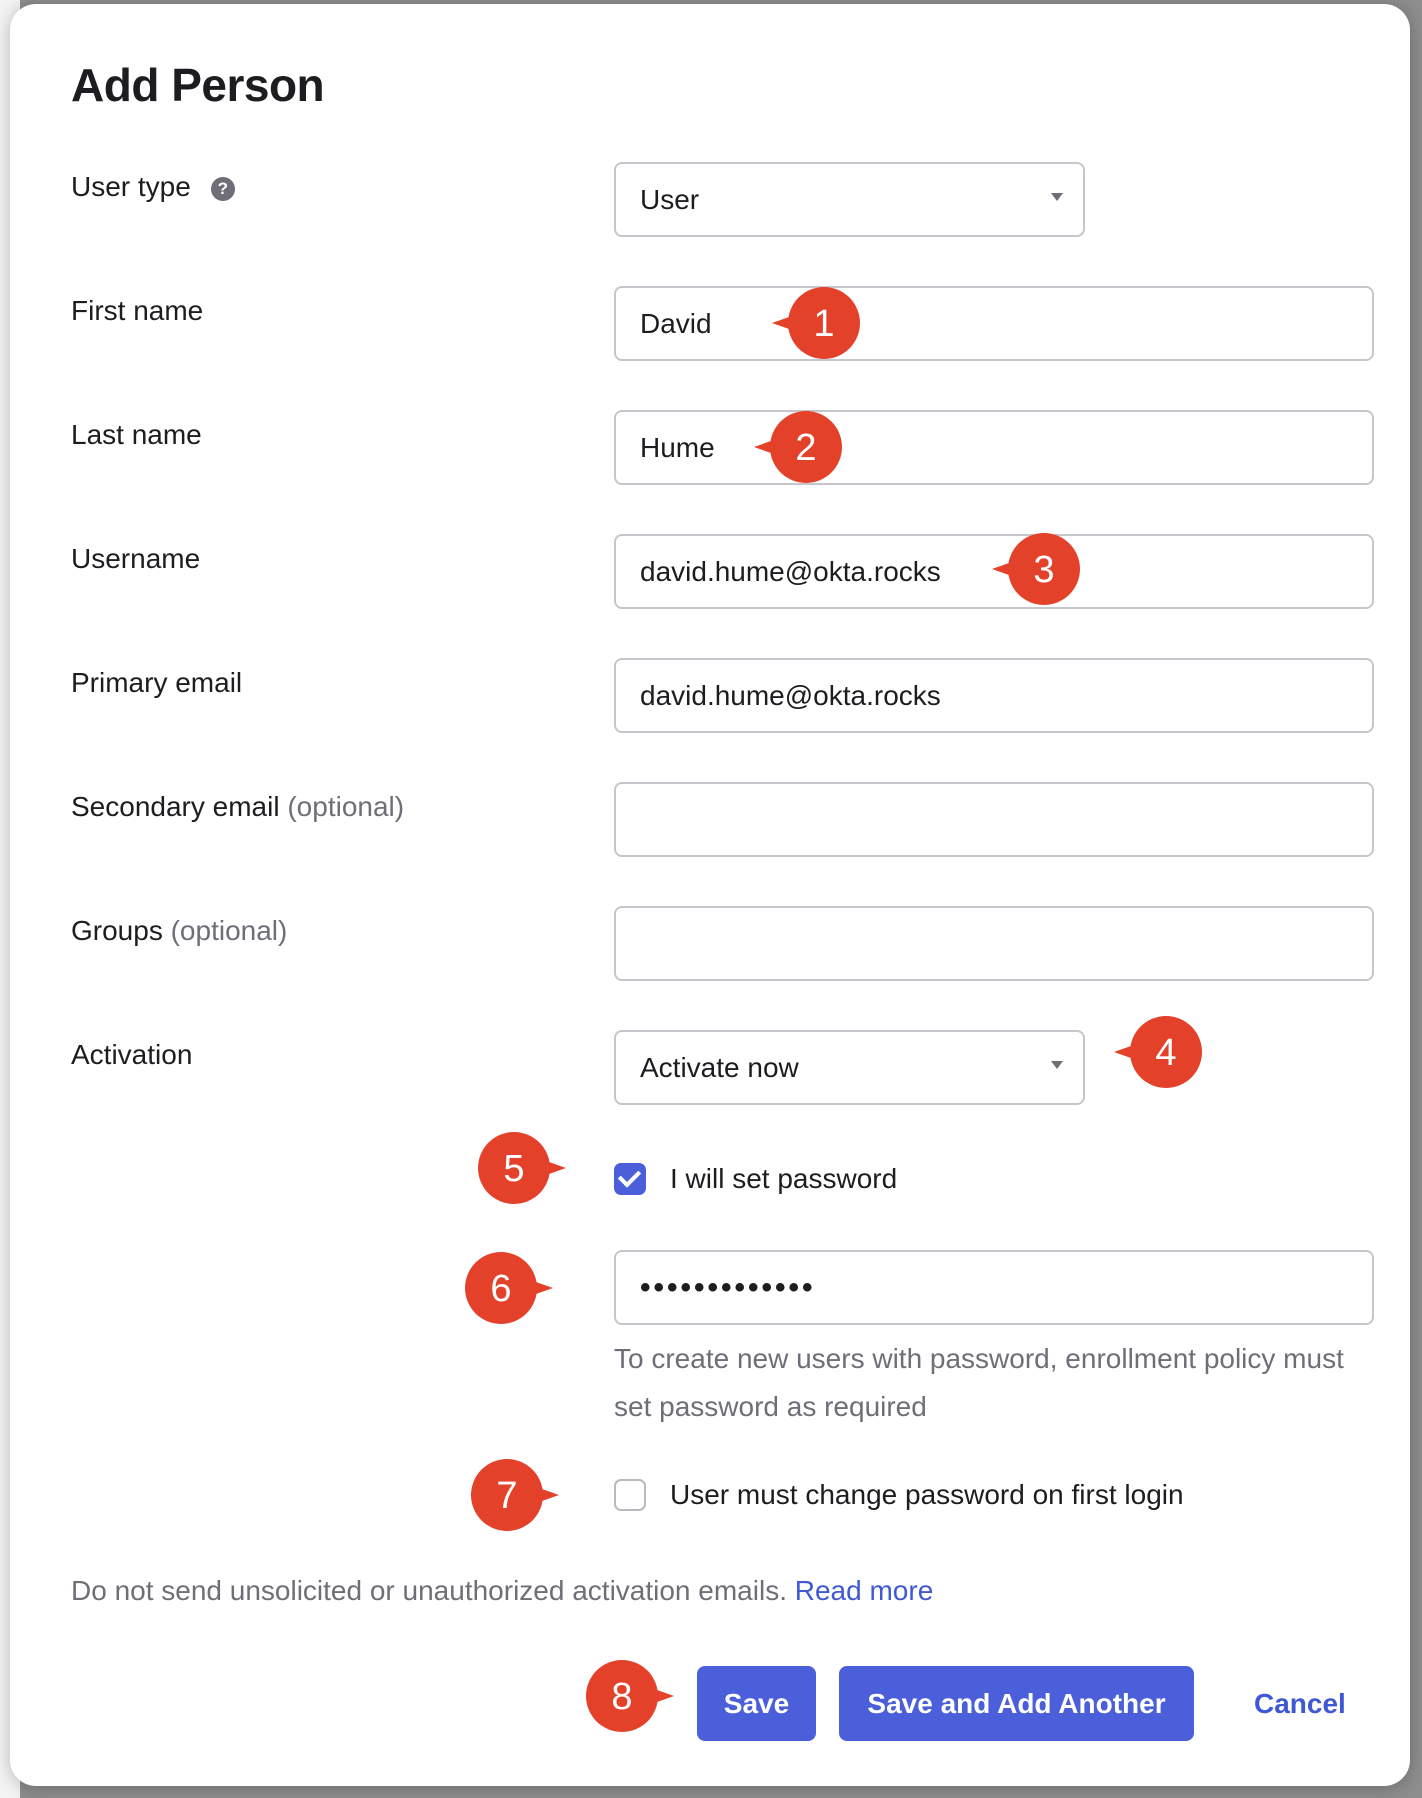  I want to click on step-marker-5: 5, so click(520, 1168).